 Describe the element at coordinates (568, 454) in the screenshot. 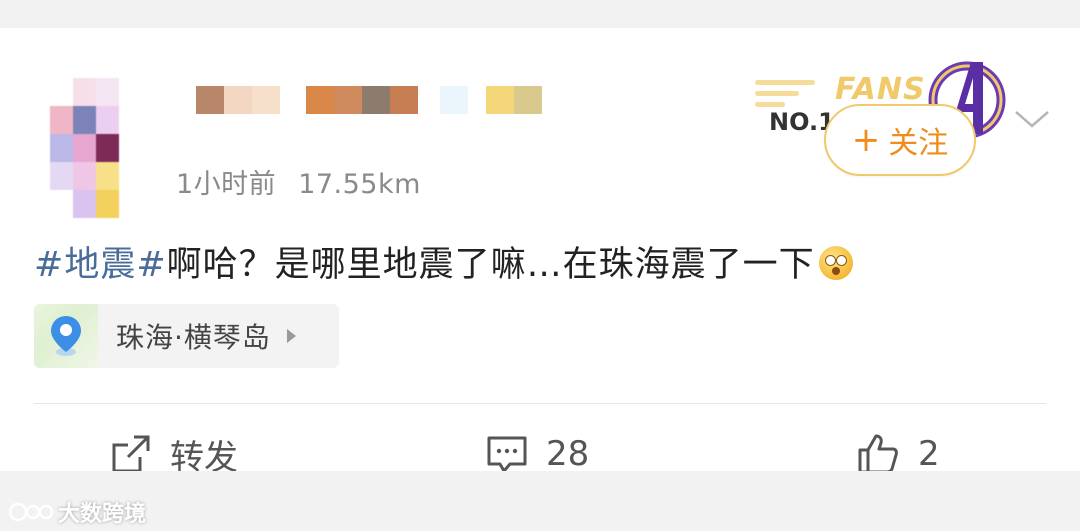

I see `comment-count: 28` at that location.